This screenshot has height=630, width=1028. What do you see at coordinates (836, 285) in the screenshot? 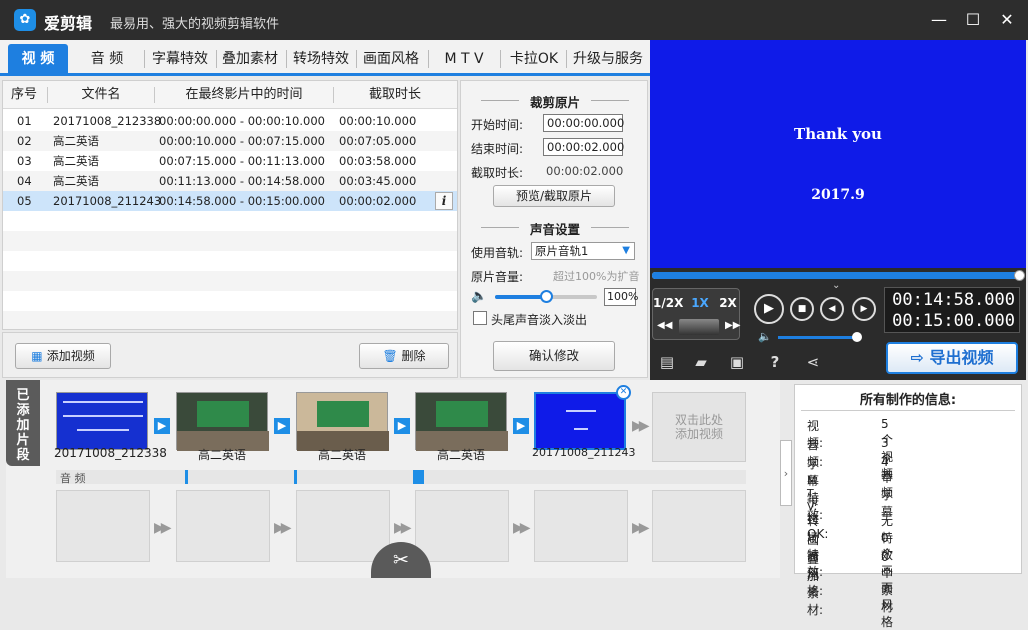
I see `chevron-down-icon: ⌄` at bounding box center [836, 285].